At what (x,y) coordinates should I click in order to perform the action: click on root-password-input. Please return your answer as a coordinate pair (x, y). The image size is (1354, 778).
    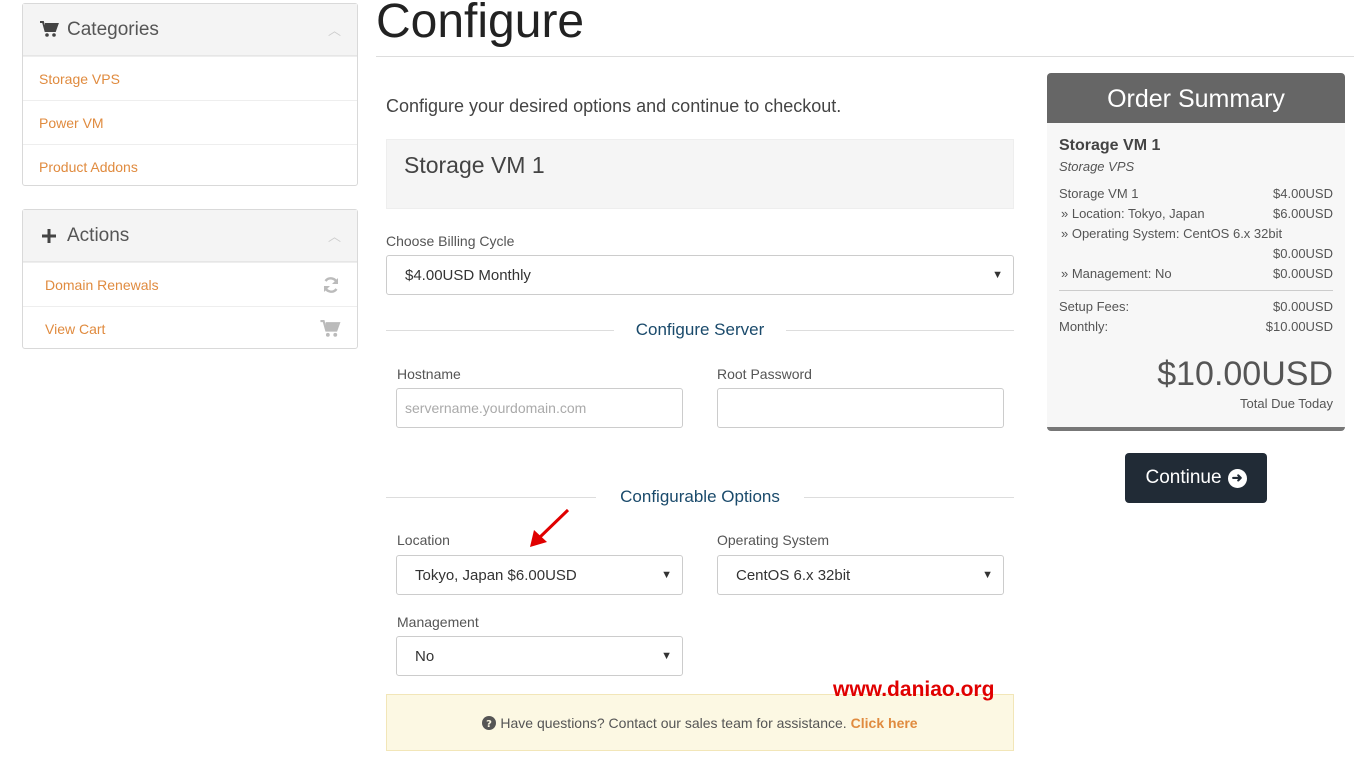
    Looking at the image, I should click on (860, 408).